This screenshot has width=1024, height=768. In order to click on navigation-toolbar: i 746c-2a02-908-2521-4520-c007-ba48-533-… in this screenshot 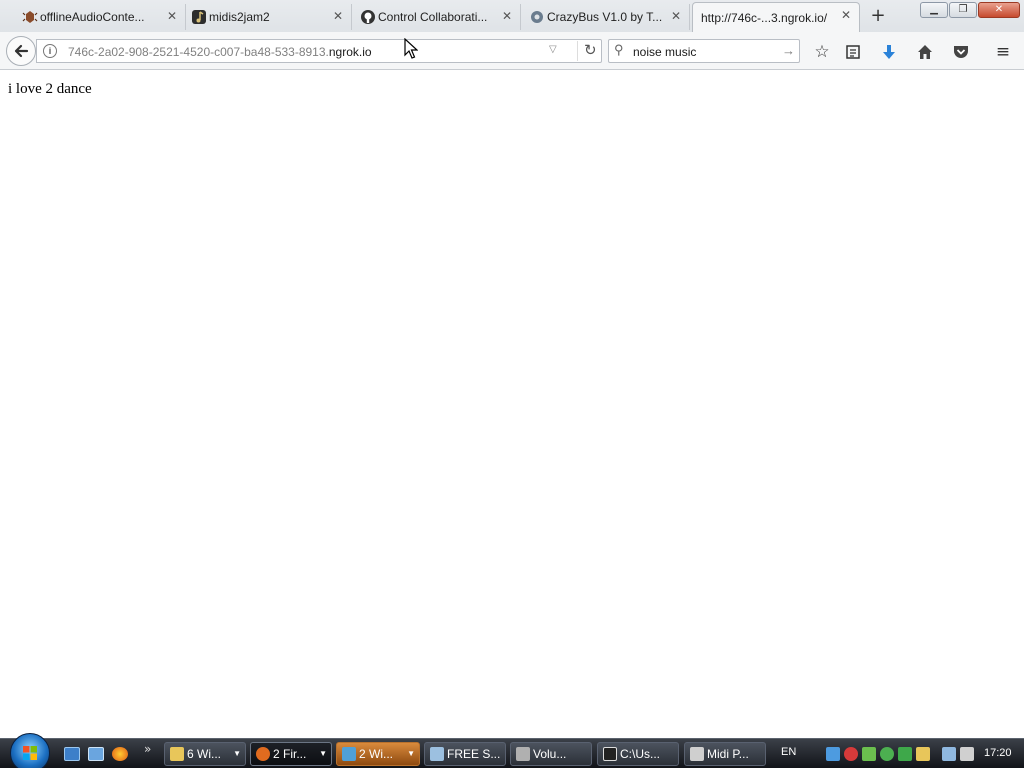, I will do `click(512, 51)`.